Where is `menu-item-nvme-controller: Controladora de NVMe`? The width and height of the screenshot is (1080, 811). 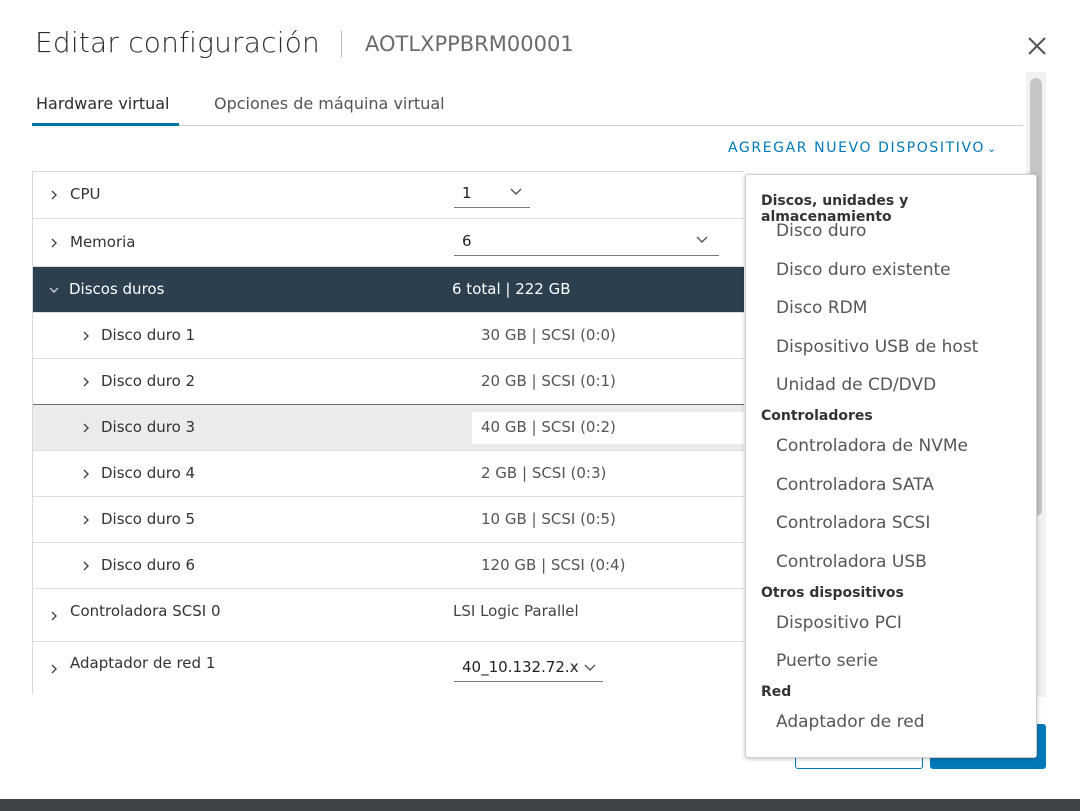
menu-item-nvme-controller: Controladora de NVMe is located at coordinates (872, 446).